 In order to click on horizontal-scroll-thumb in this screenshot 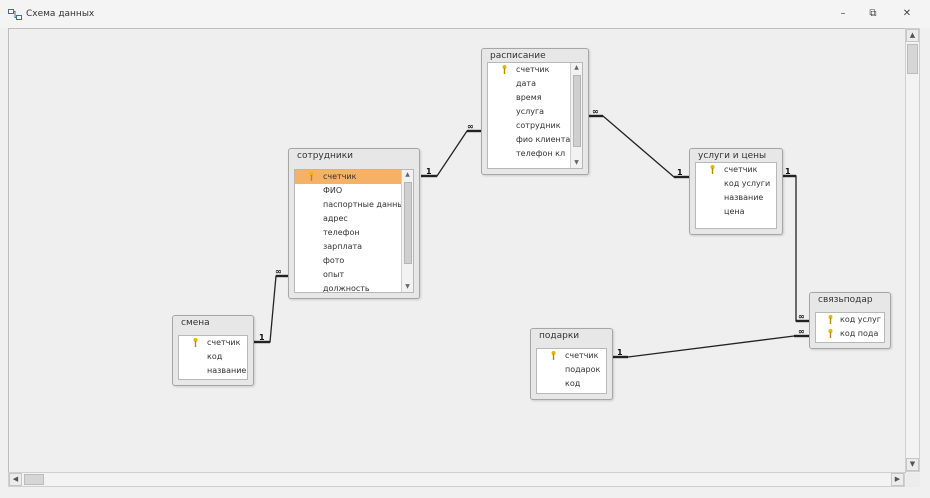, I will do `click(34, 479)`.